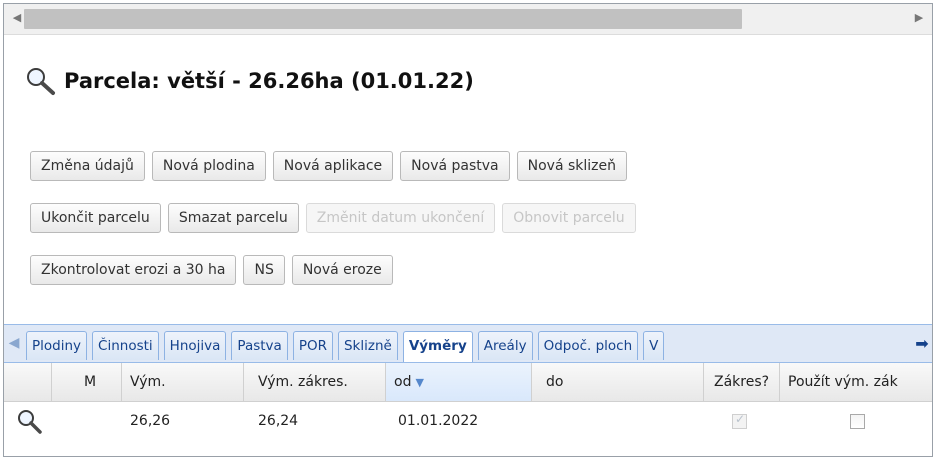  Describe the element at coordinates (87, 382) in the screenshot. I see `col-m: M` at that location.